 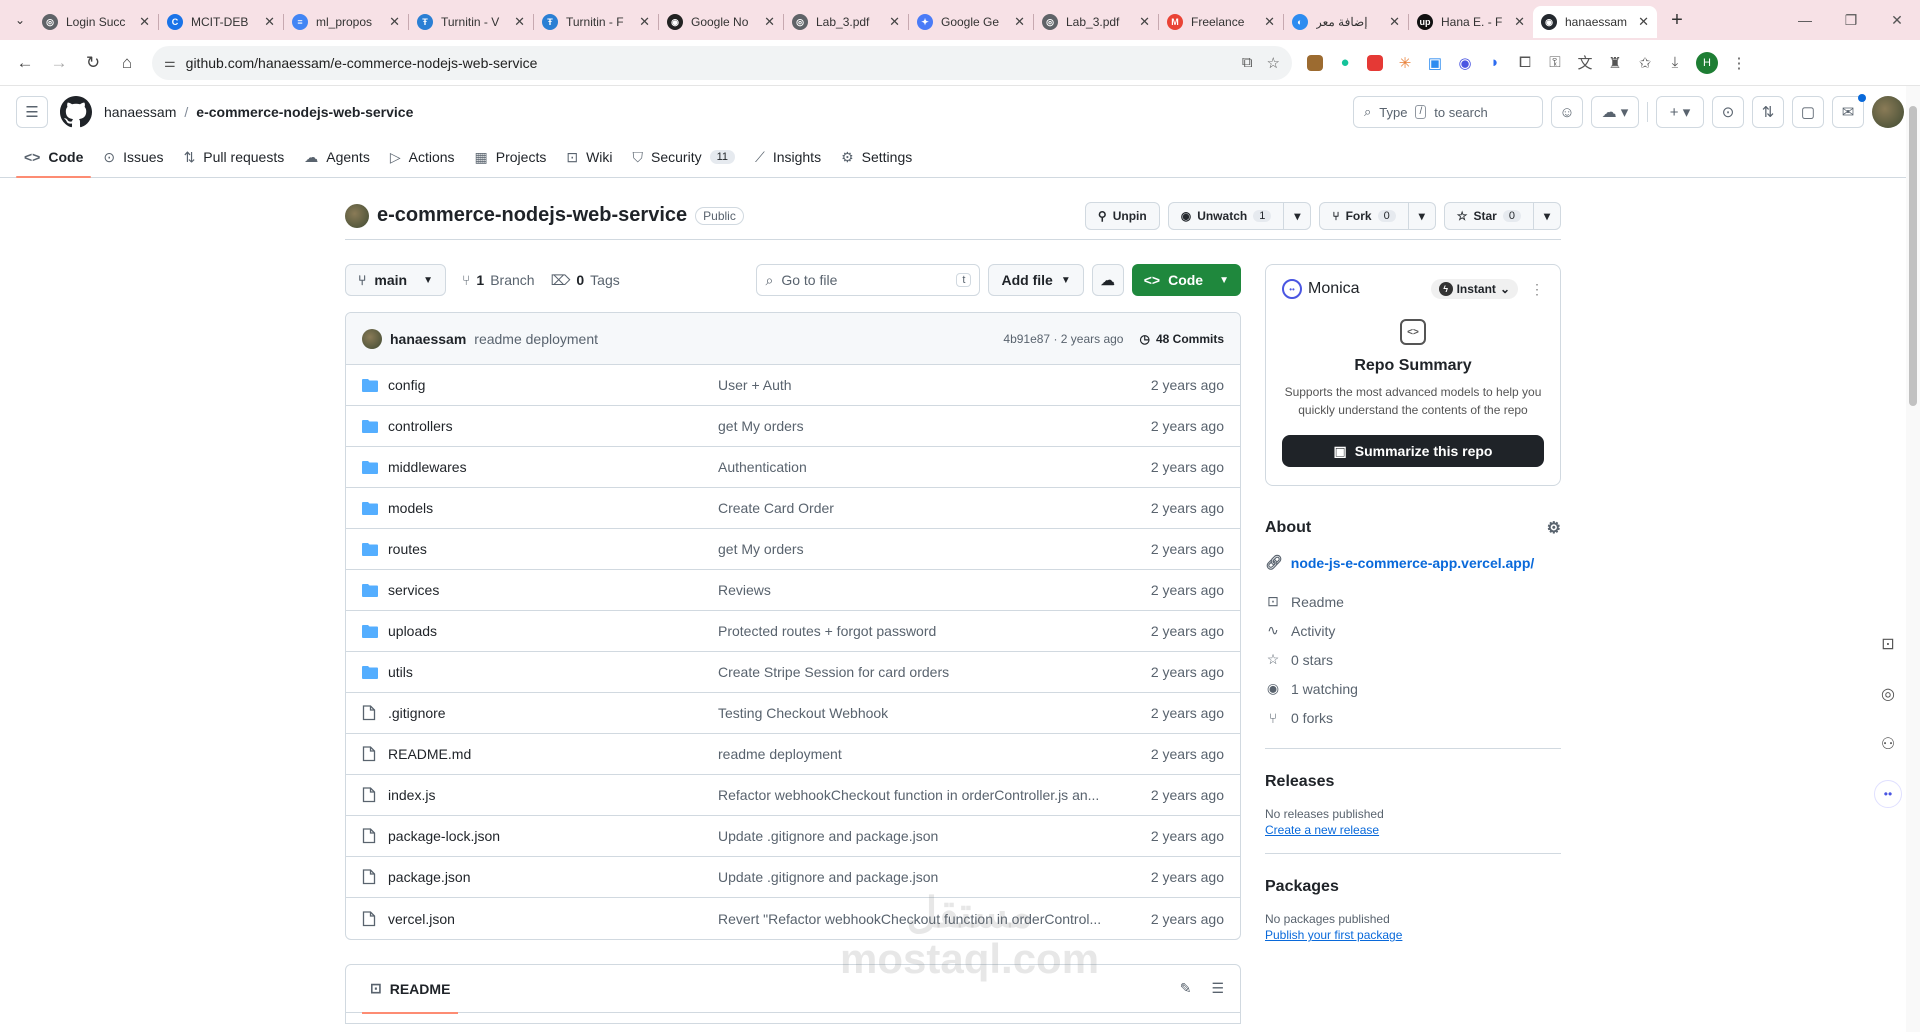 I want to click on browser-tab: ≡ ml_propos ✕, so click(x=346, y=22).